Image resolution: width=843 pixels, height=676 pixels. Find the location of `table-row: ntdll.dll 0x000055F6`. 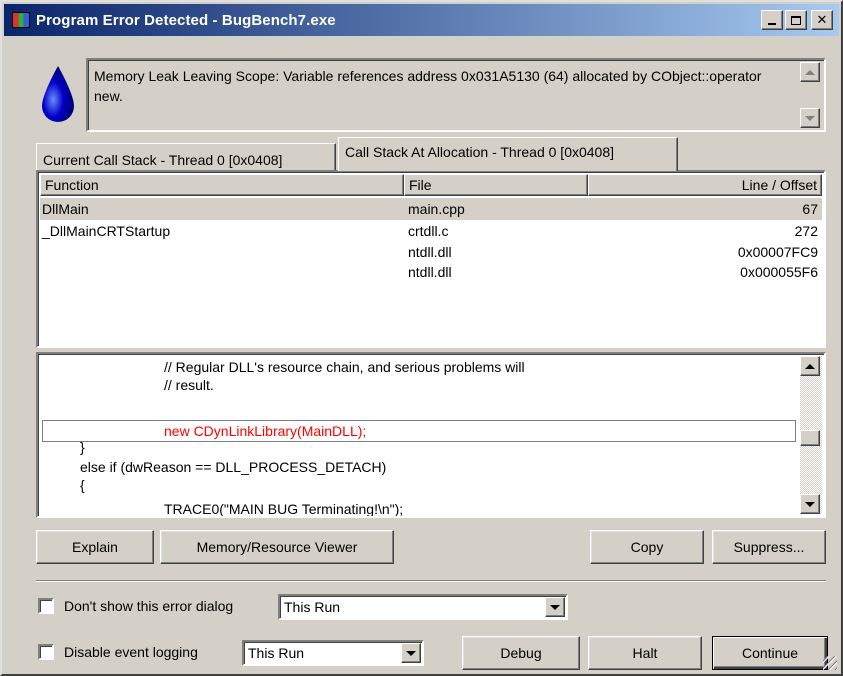

table-row: ntdll.dll 0x000055F6 is located at coordinates (431, 272).